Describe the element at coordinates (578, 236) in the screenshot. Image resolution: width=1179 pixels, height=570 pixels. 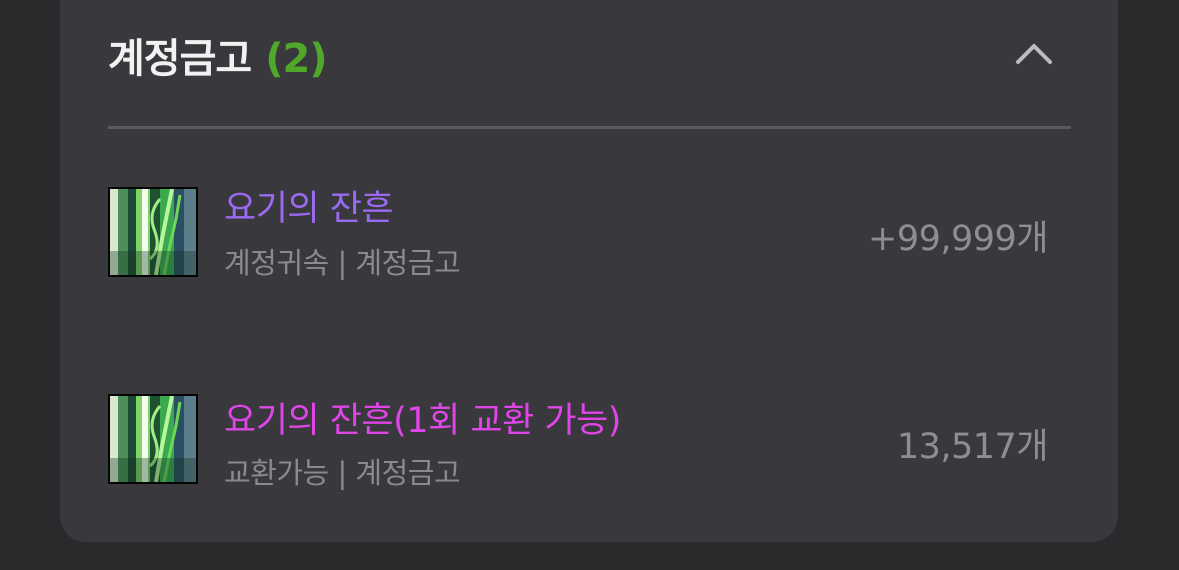
I see `vault-item: 요기의 잔흔 계정귀속 | 계정금고 +99,999개` at that location.